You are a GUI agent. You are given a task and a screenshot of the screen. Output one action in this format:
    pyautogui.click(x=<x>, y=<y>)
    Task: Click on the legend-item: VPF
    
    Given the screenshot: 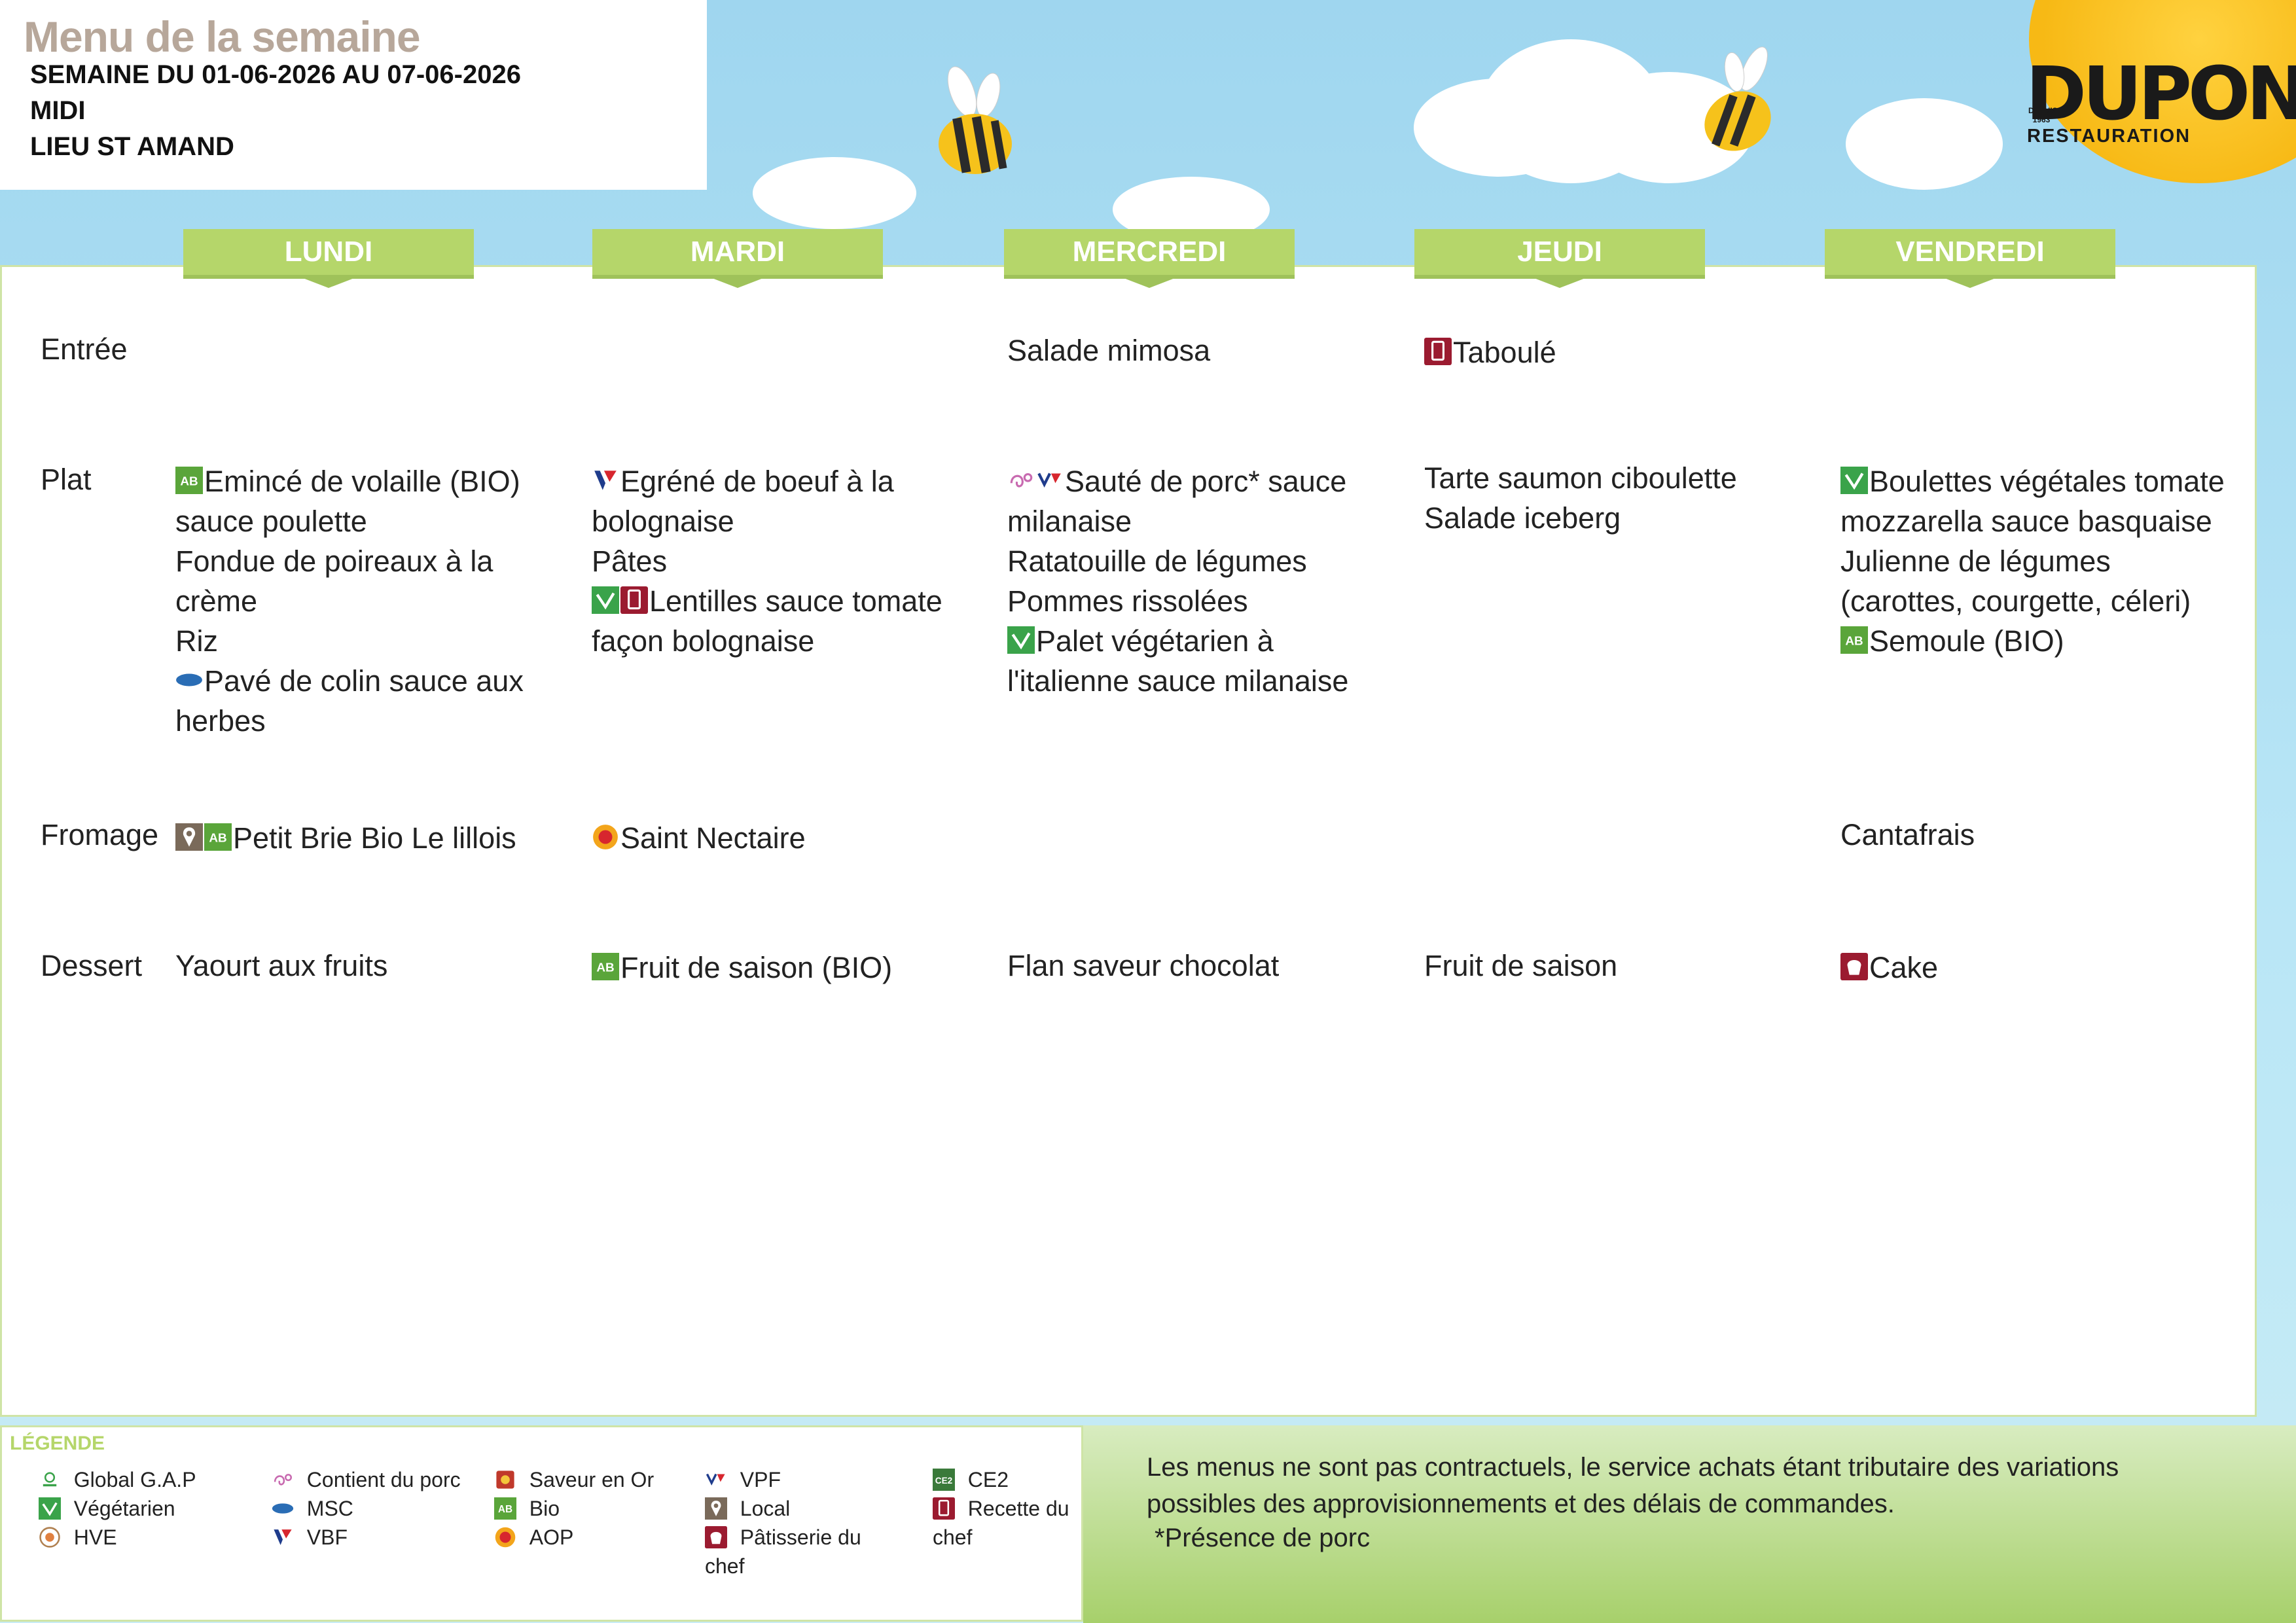 What is the action you would take?
    pyautogui.click(x=743, y=1479)
    